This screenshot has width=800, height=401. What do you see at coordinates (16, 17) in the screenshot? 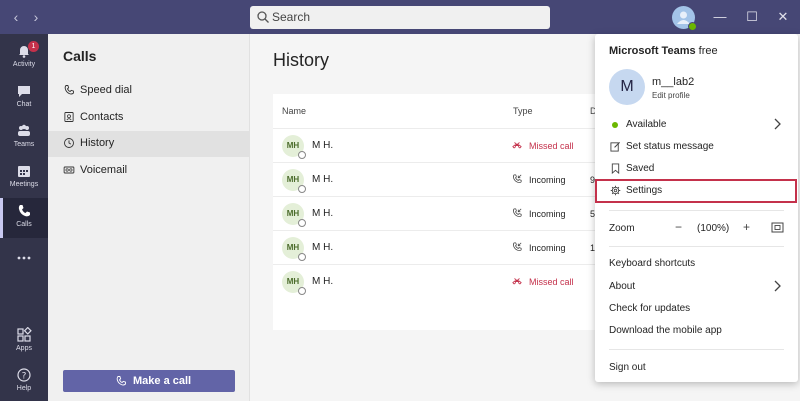
I see `back-arrow-icon: ‹` at bounding box center [16, 17].